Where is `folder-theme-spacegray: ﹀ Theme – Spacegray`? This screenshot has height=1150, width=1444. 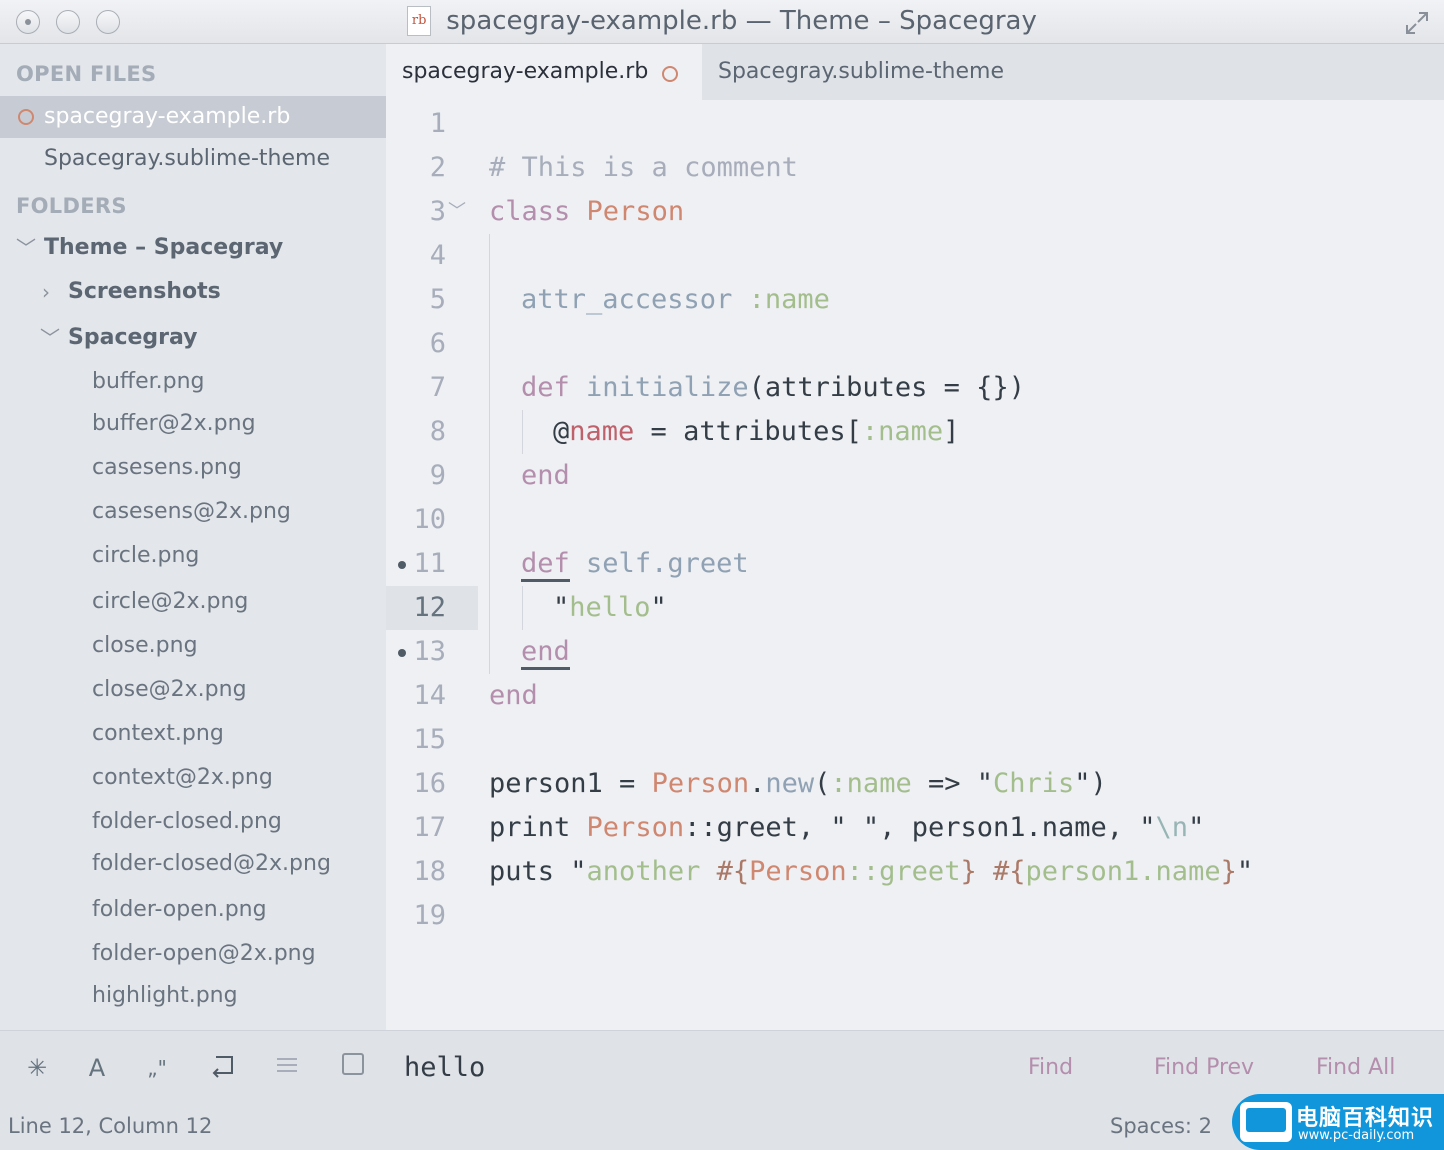
folder-theme-spacegray: ﹀ Theme – Spacegray is located at coordinates (193, 248).